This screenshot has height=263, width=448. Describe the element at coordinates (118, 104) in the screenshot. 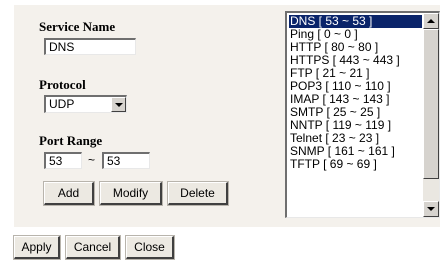

I see `chevron-down-icon` at that location.